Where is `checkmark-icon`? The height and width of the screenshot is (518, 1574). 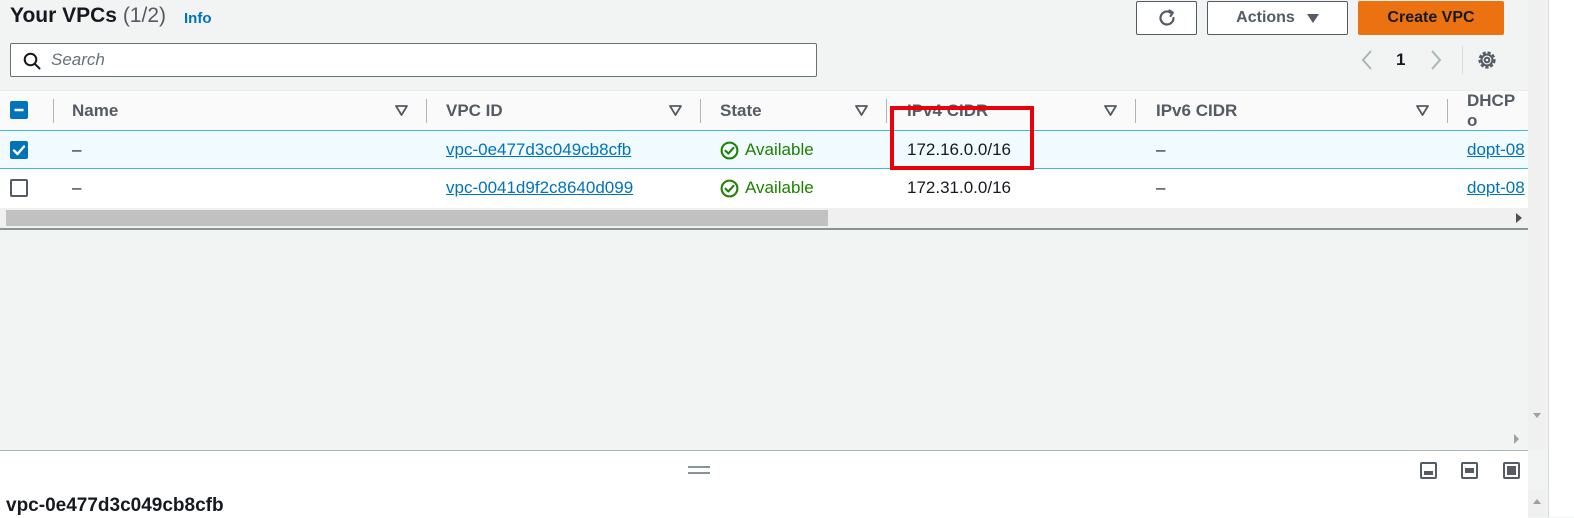 checkmark-icon is located at coordinates (19, 150).